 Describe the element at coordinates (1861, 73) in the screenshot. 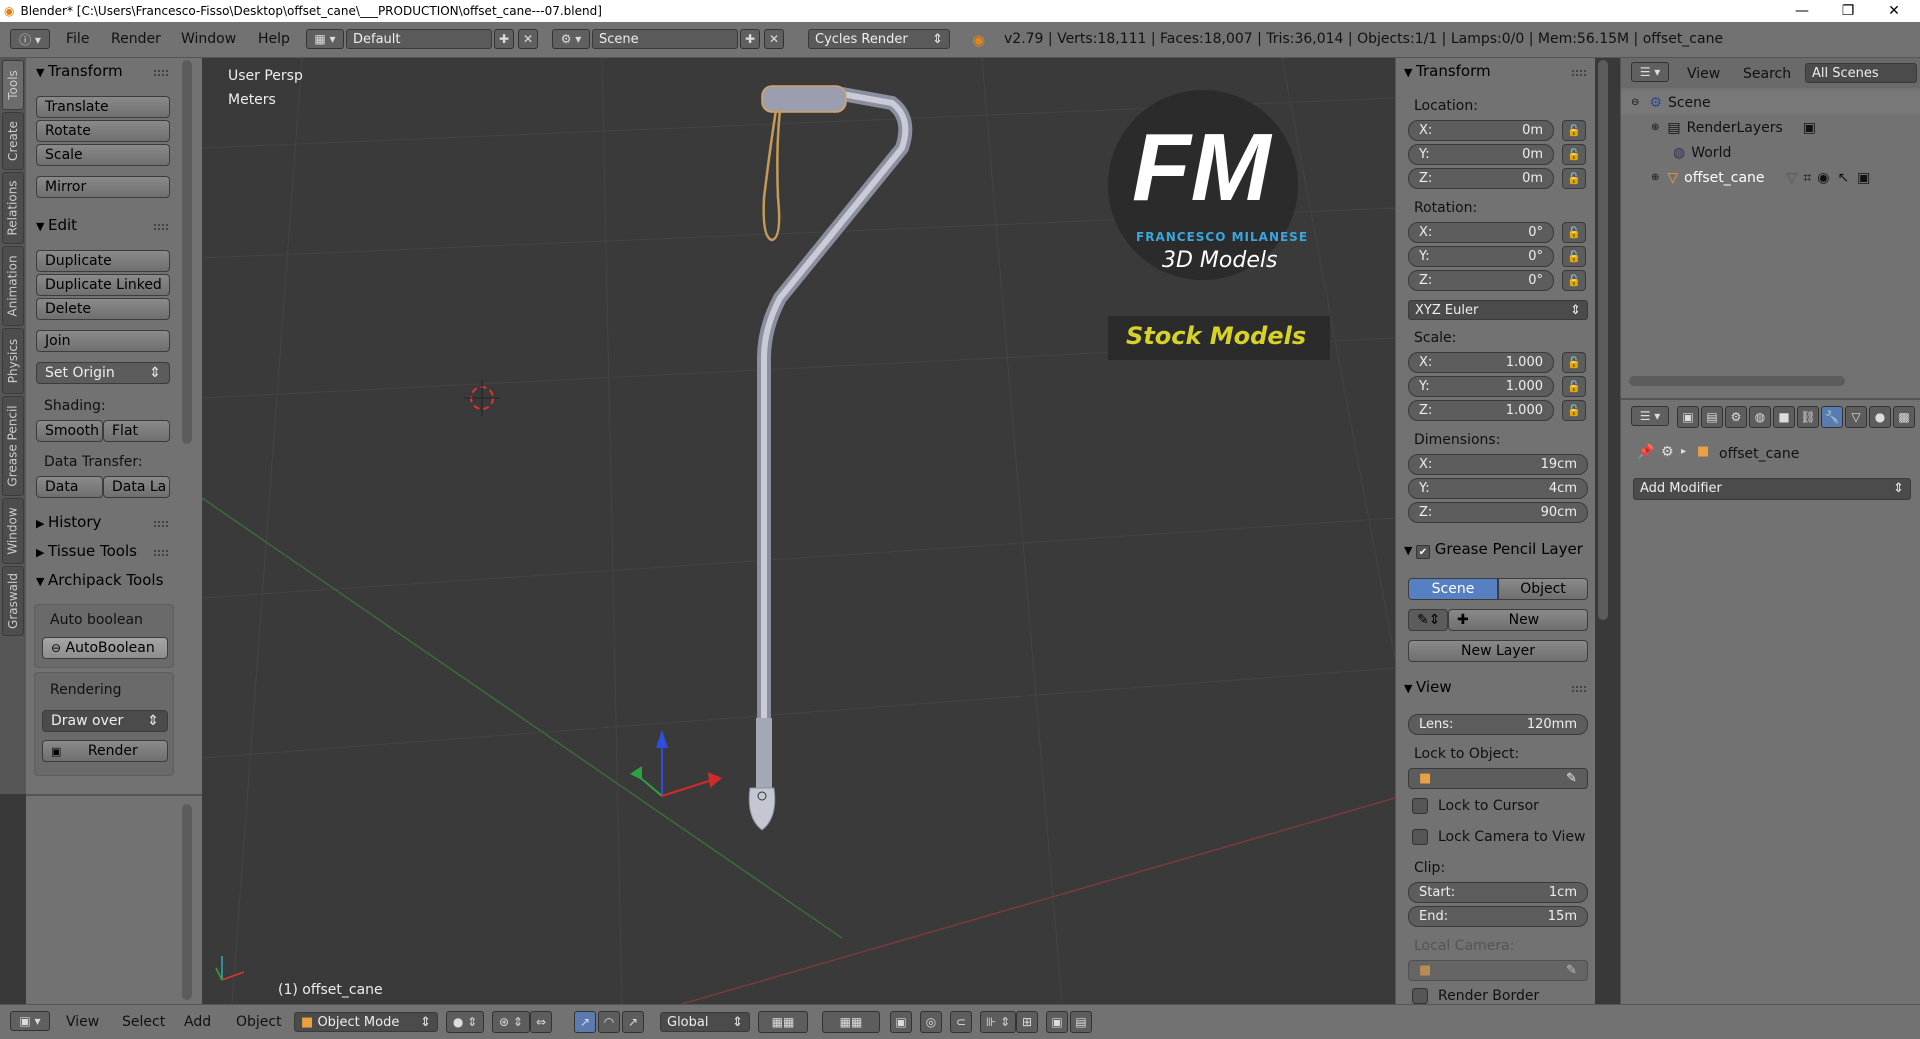

I see `outliner-display-mode-dropdown: All Scenes` at that location.